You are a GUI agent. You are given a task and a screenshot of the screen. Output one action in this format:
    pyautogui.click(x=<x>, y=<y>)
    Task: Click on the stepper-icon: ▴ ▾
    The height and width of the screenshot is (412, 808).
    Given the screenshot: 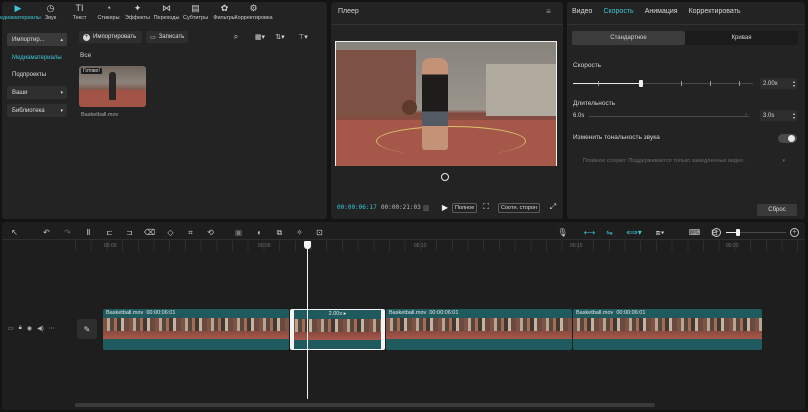 What is the action you would take?
    pyautogui.click(x=793, y=115)
    